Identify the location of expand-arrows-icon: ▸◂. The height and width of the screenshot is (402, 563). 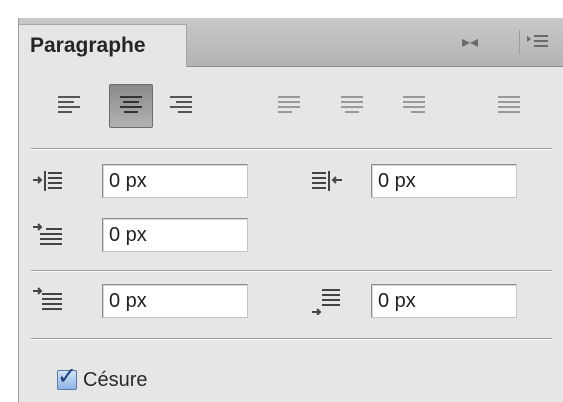
(470, 42).